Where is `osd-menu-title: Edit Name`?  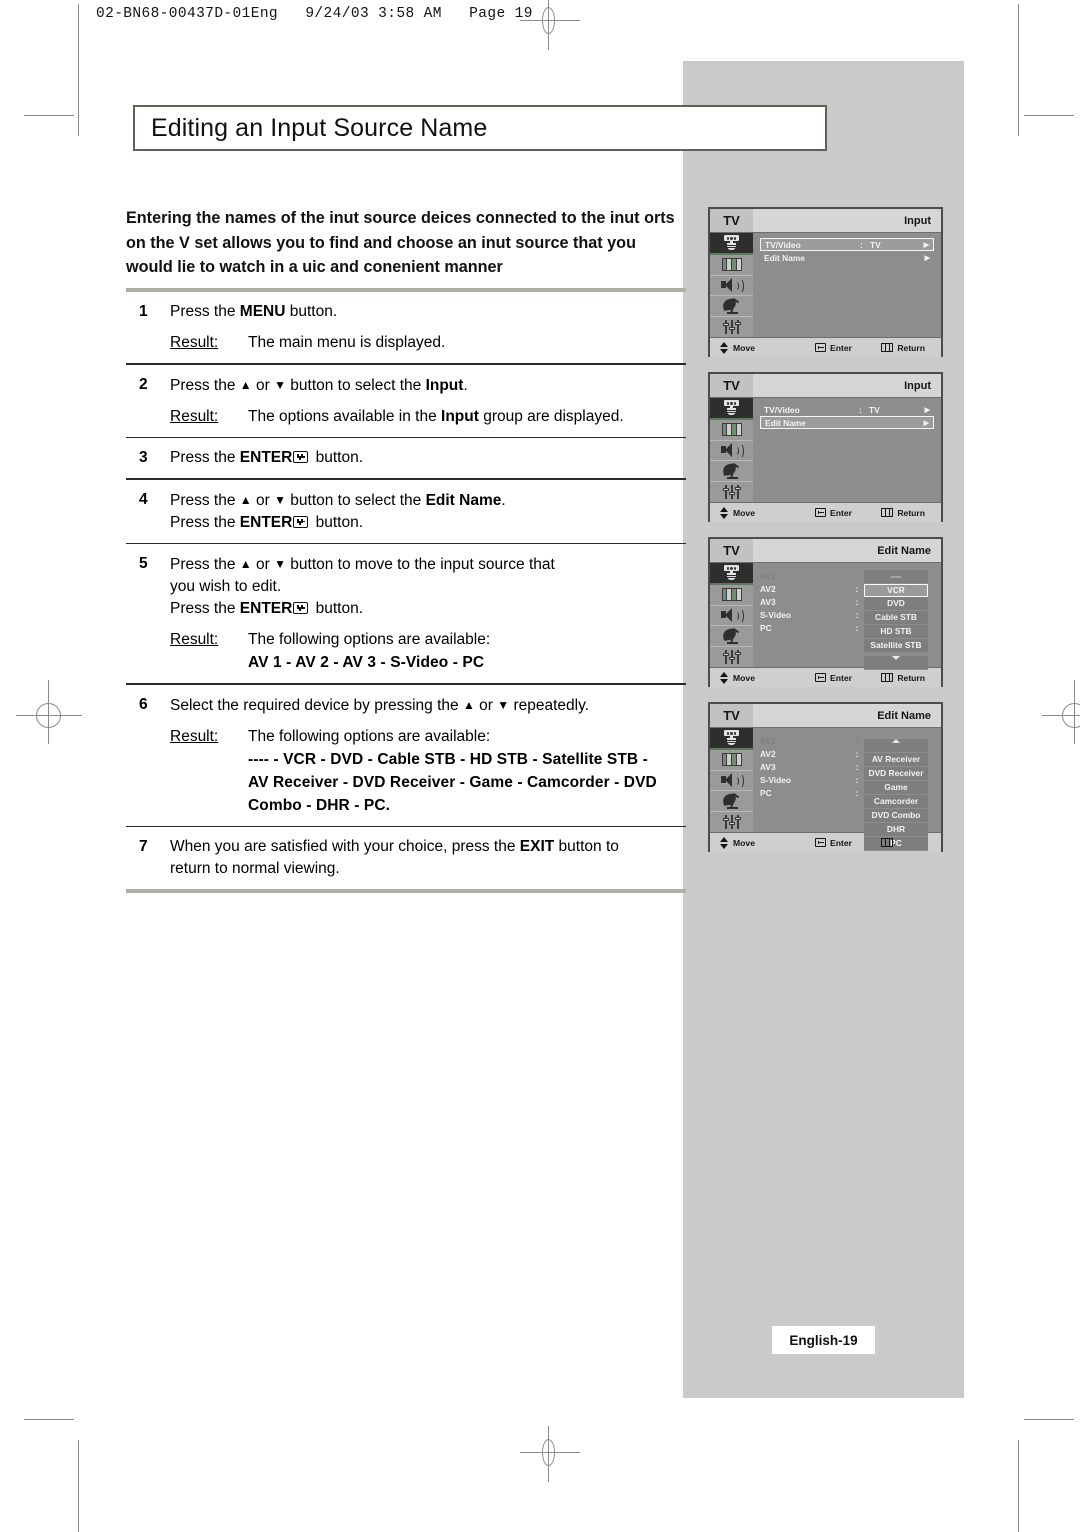 osd-menu-title: Edit Name is located at coordinates (904, 550).